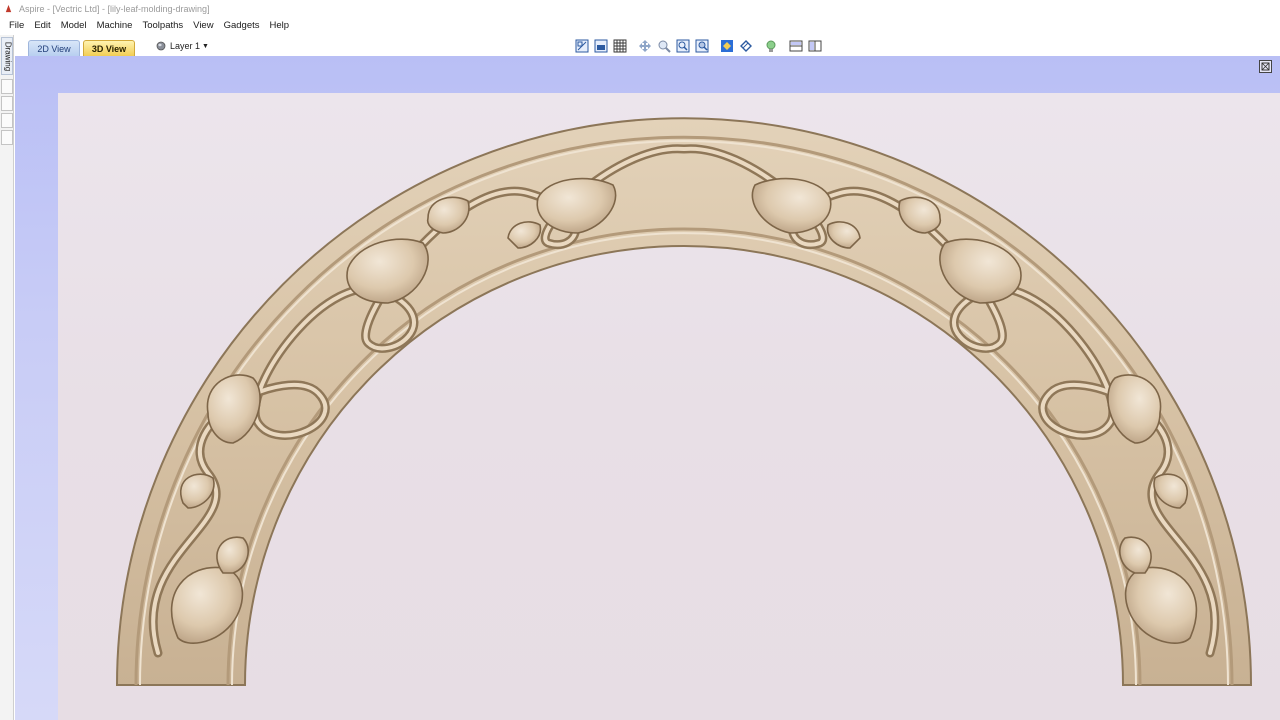 This screenshot has height=720, width=1280. I want to click on menu-edit: Edit, so click(42, 25).